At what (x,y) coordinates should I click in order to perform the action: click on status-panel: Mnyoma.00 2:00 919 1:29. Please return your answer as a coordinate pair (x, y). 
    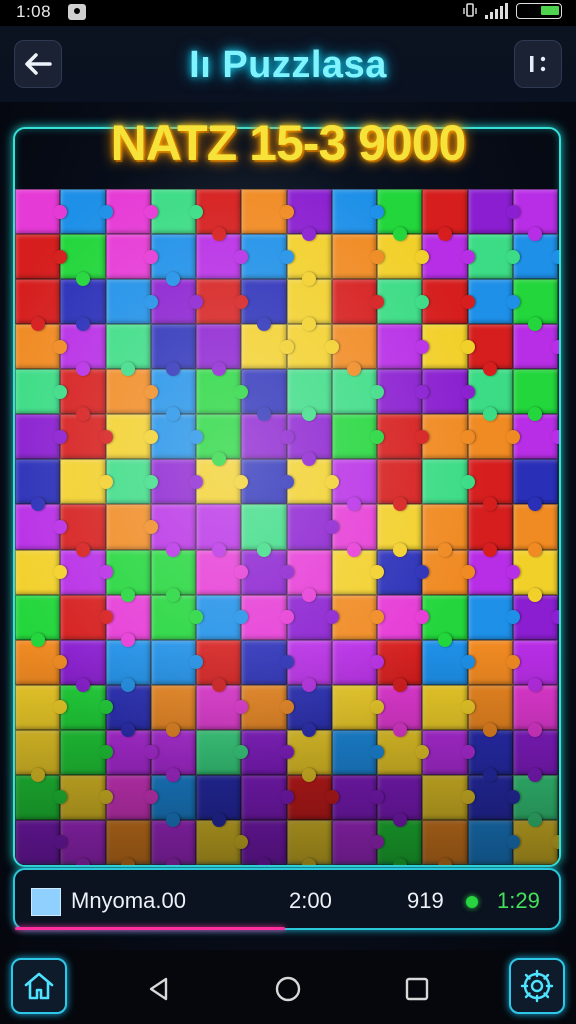
    Looking at the image, I should click on (287, 899).